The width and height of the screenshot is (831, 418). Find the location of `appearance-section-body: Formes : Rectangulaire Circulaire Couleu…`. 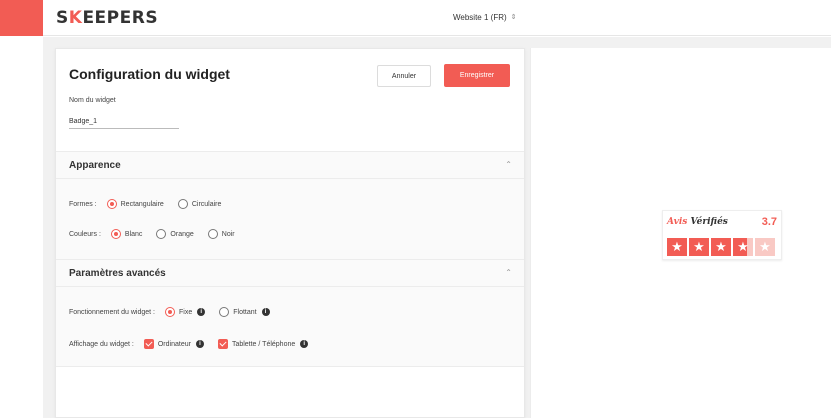

appearance-section-body: Formes : Rectangulaire Circulaire Couleu… is located at coordinates (290, 219).